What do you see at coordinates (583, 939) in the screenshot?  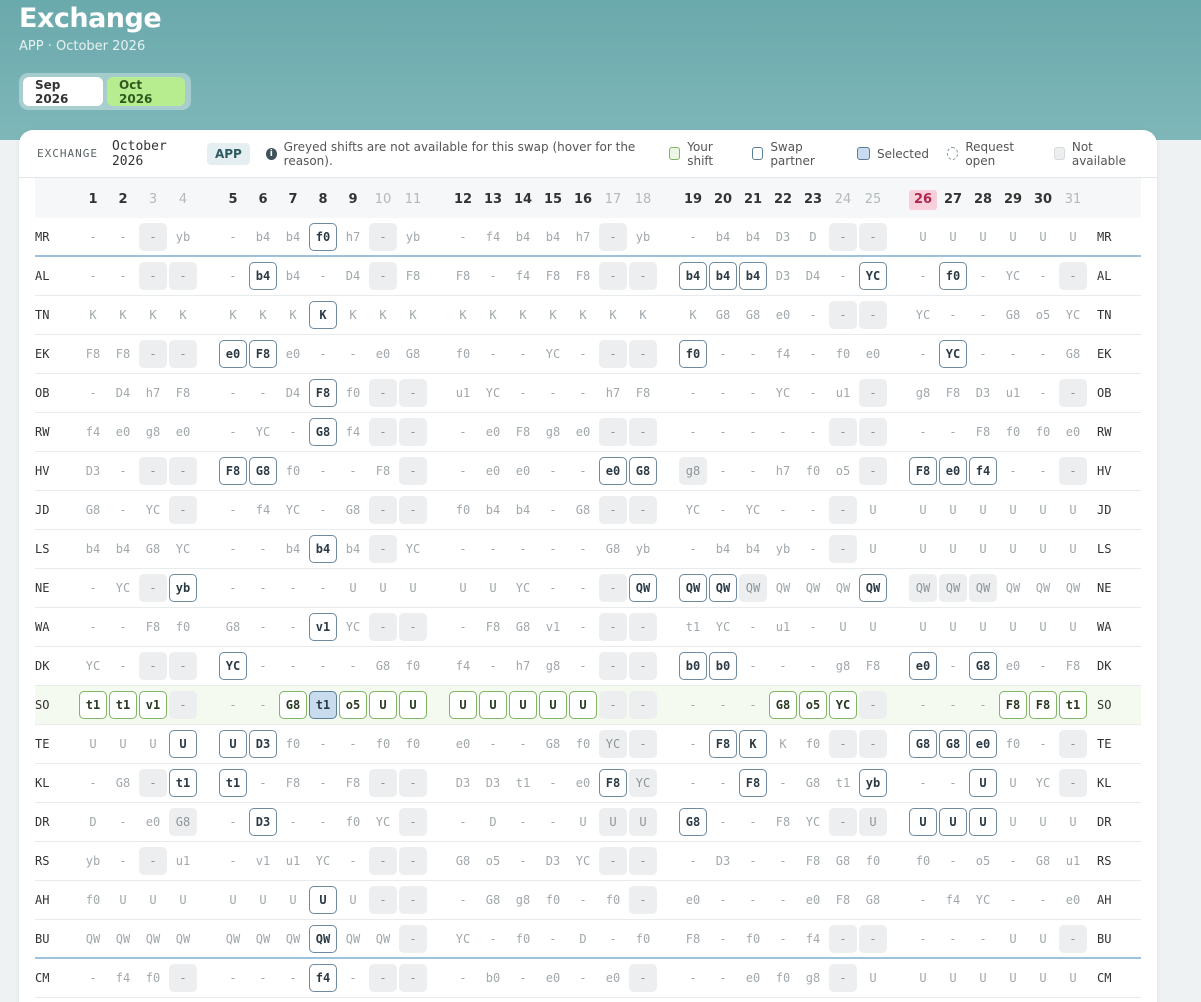 I see `shift-cell: D` at bounding box center [583, 939].